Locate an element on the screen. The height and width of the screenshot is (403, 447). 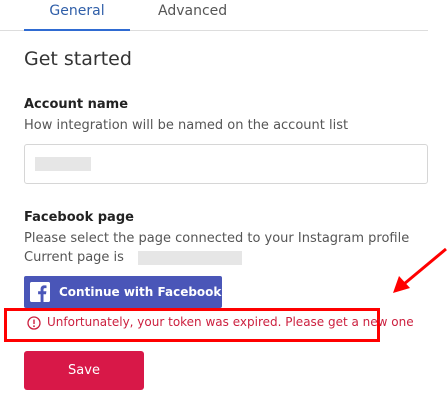
redacted-value is located at coordinates (63, 164).